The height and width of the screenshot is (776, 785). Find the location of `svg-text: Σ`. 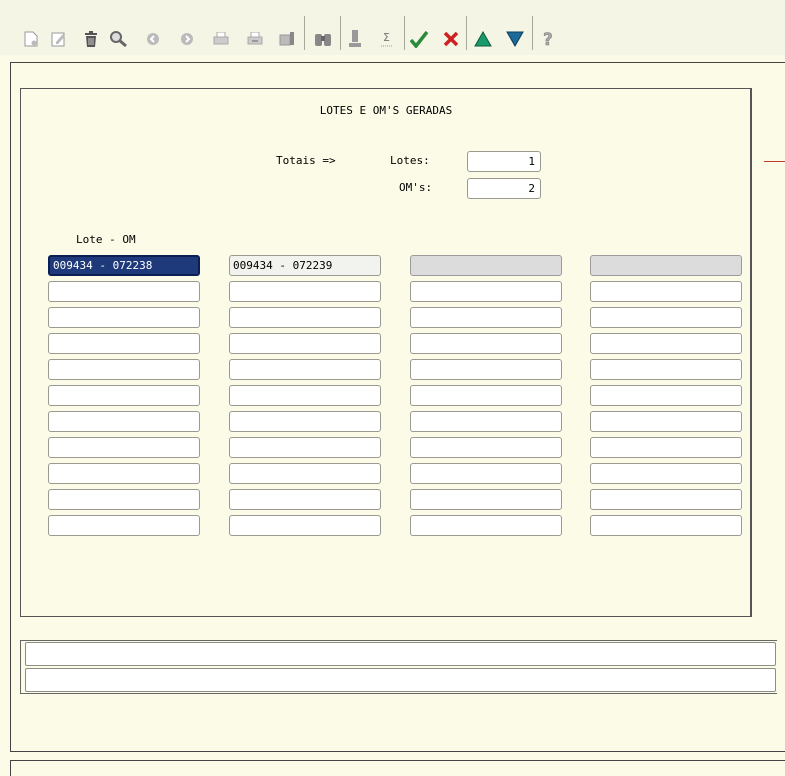

svg-text: Σ is located at coordinates (386, 37).